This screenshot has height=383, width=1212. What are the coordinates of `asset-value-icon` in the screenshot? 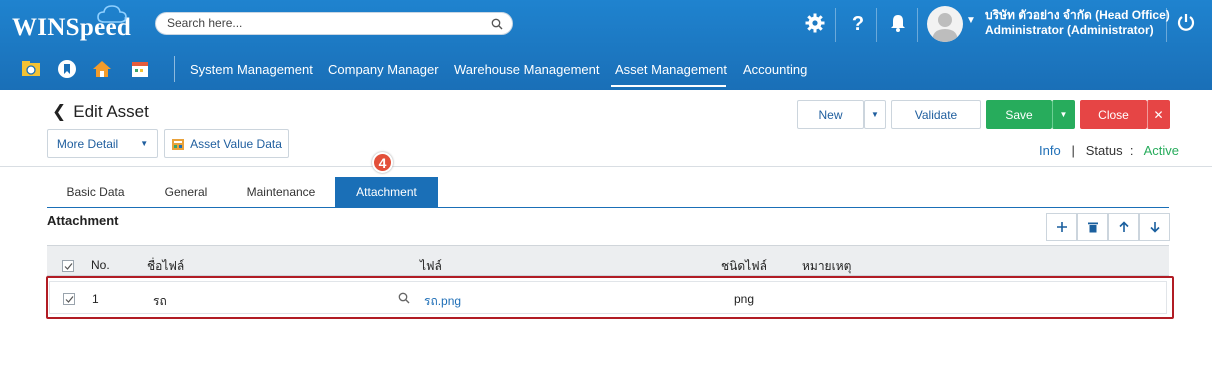 It's located at (178, 144).